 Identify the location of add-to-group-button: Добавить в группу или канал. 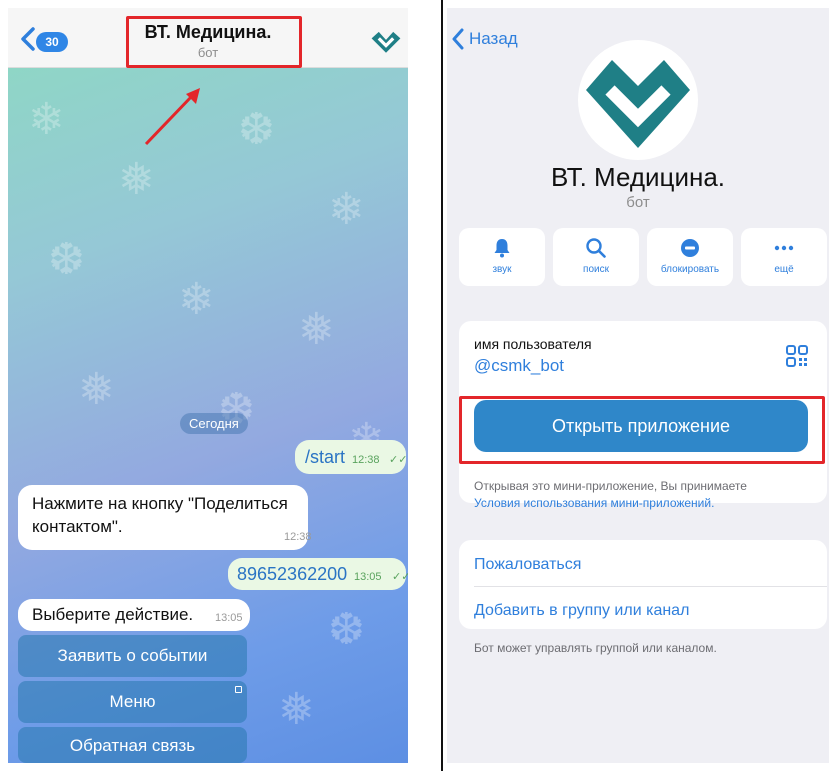
(581, 611).